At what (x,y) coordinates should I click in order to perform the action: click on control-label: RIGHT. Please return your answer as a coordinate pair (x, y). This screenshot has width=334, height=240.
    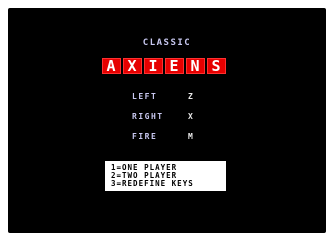
    Looking at the image, I should click on (148, 116).